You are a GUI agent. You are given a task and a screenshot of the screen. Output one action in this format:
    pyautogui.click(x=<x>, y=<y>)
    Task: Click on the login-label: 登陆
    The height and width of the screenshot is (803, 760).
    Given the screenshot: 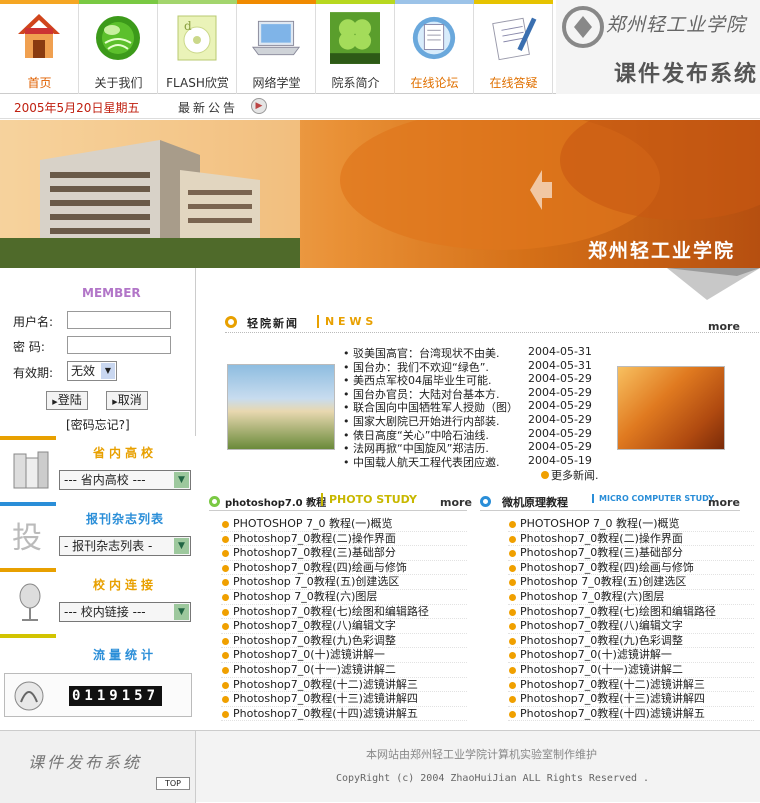 What is the action you would take?
    pyautogui.click(x=69, y=400)
    